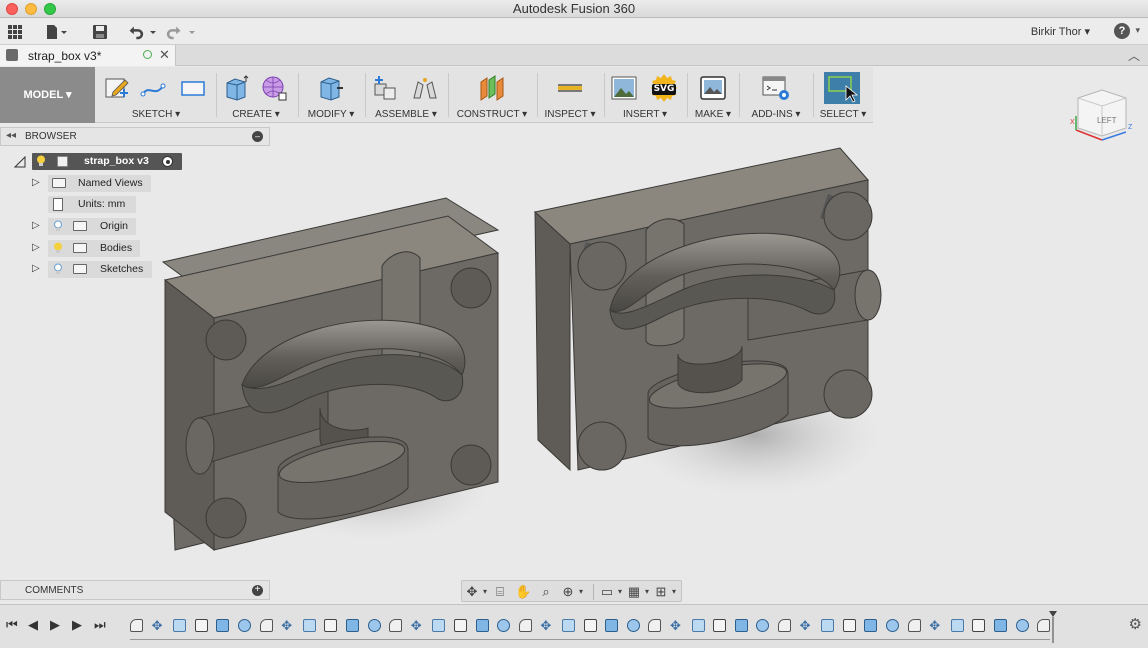  Describe the element at coordinates (624, 88) in the screenshot. I see `insert-image-icon` at that location.